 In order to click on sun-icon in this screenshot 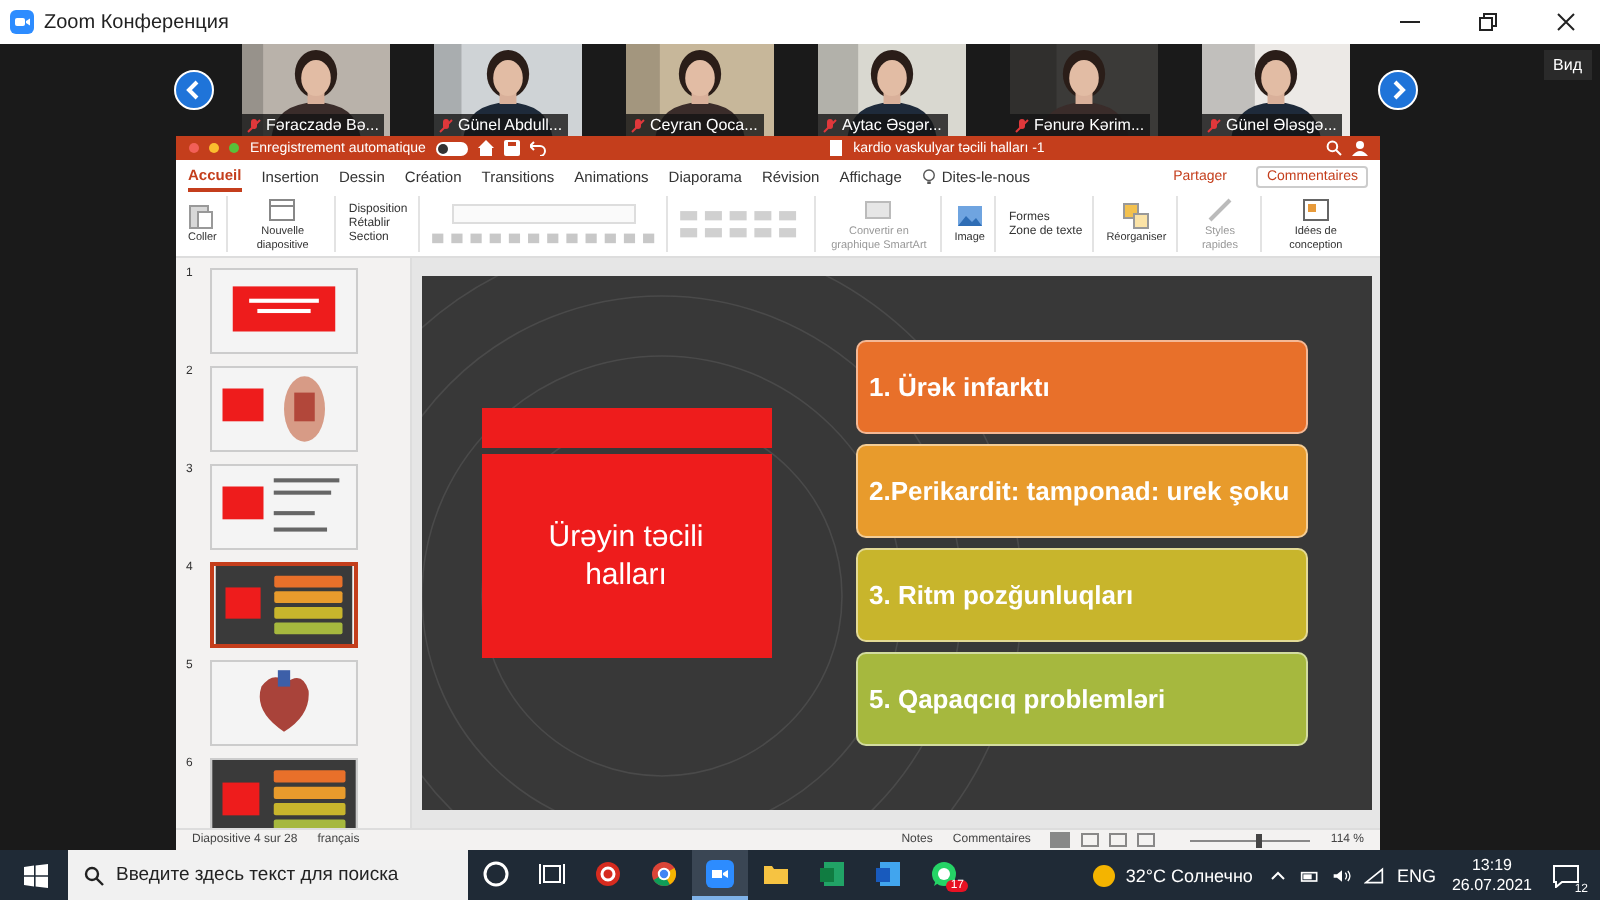, I will do `click(1103, 875)`.